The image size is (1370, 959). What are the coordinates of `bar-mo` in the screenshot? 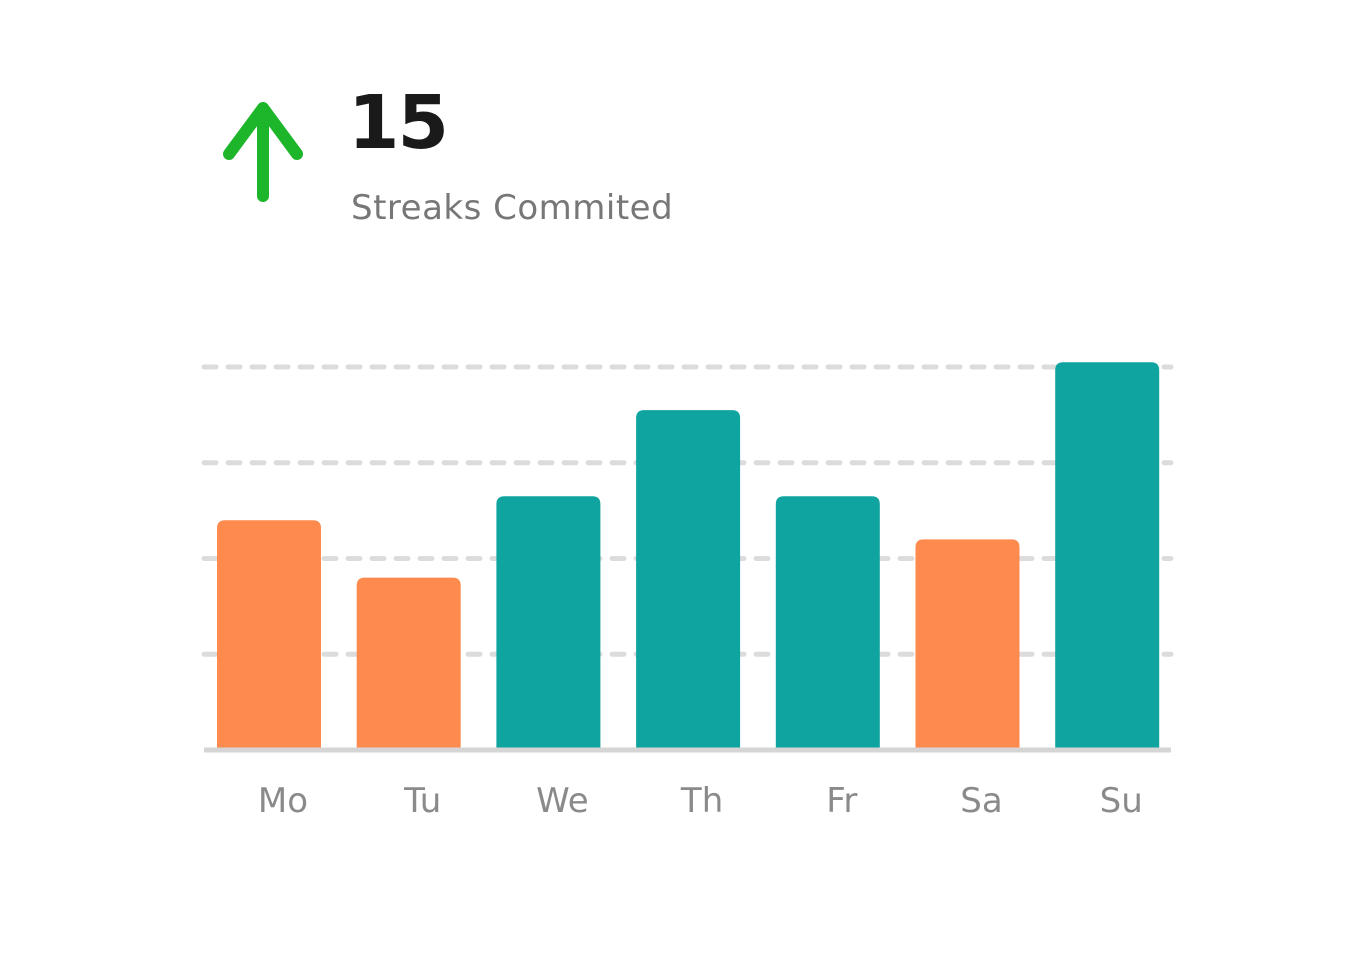 It's located at (269, 635).